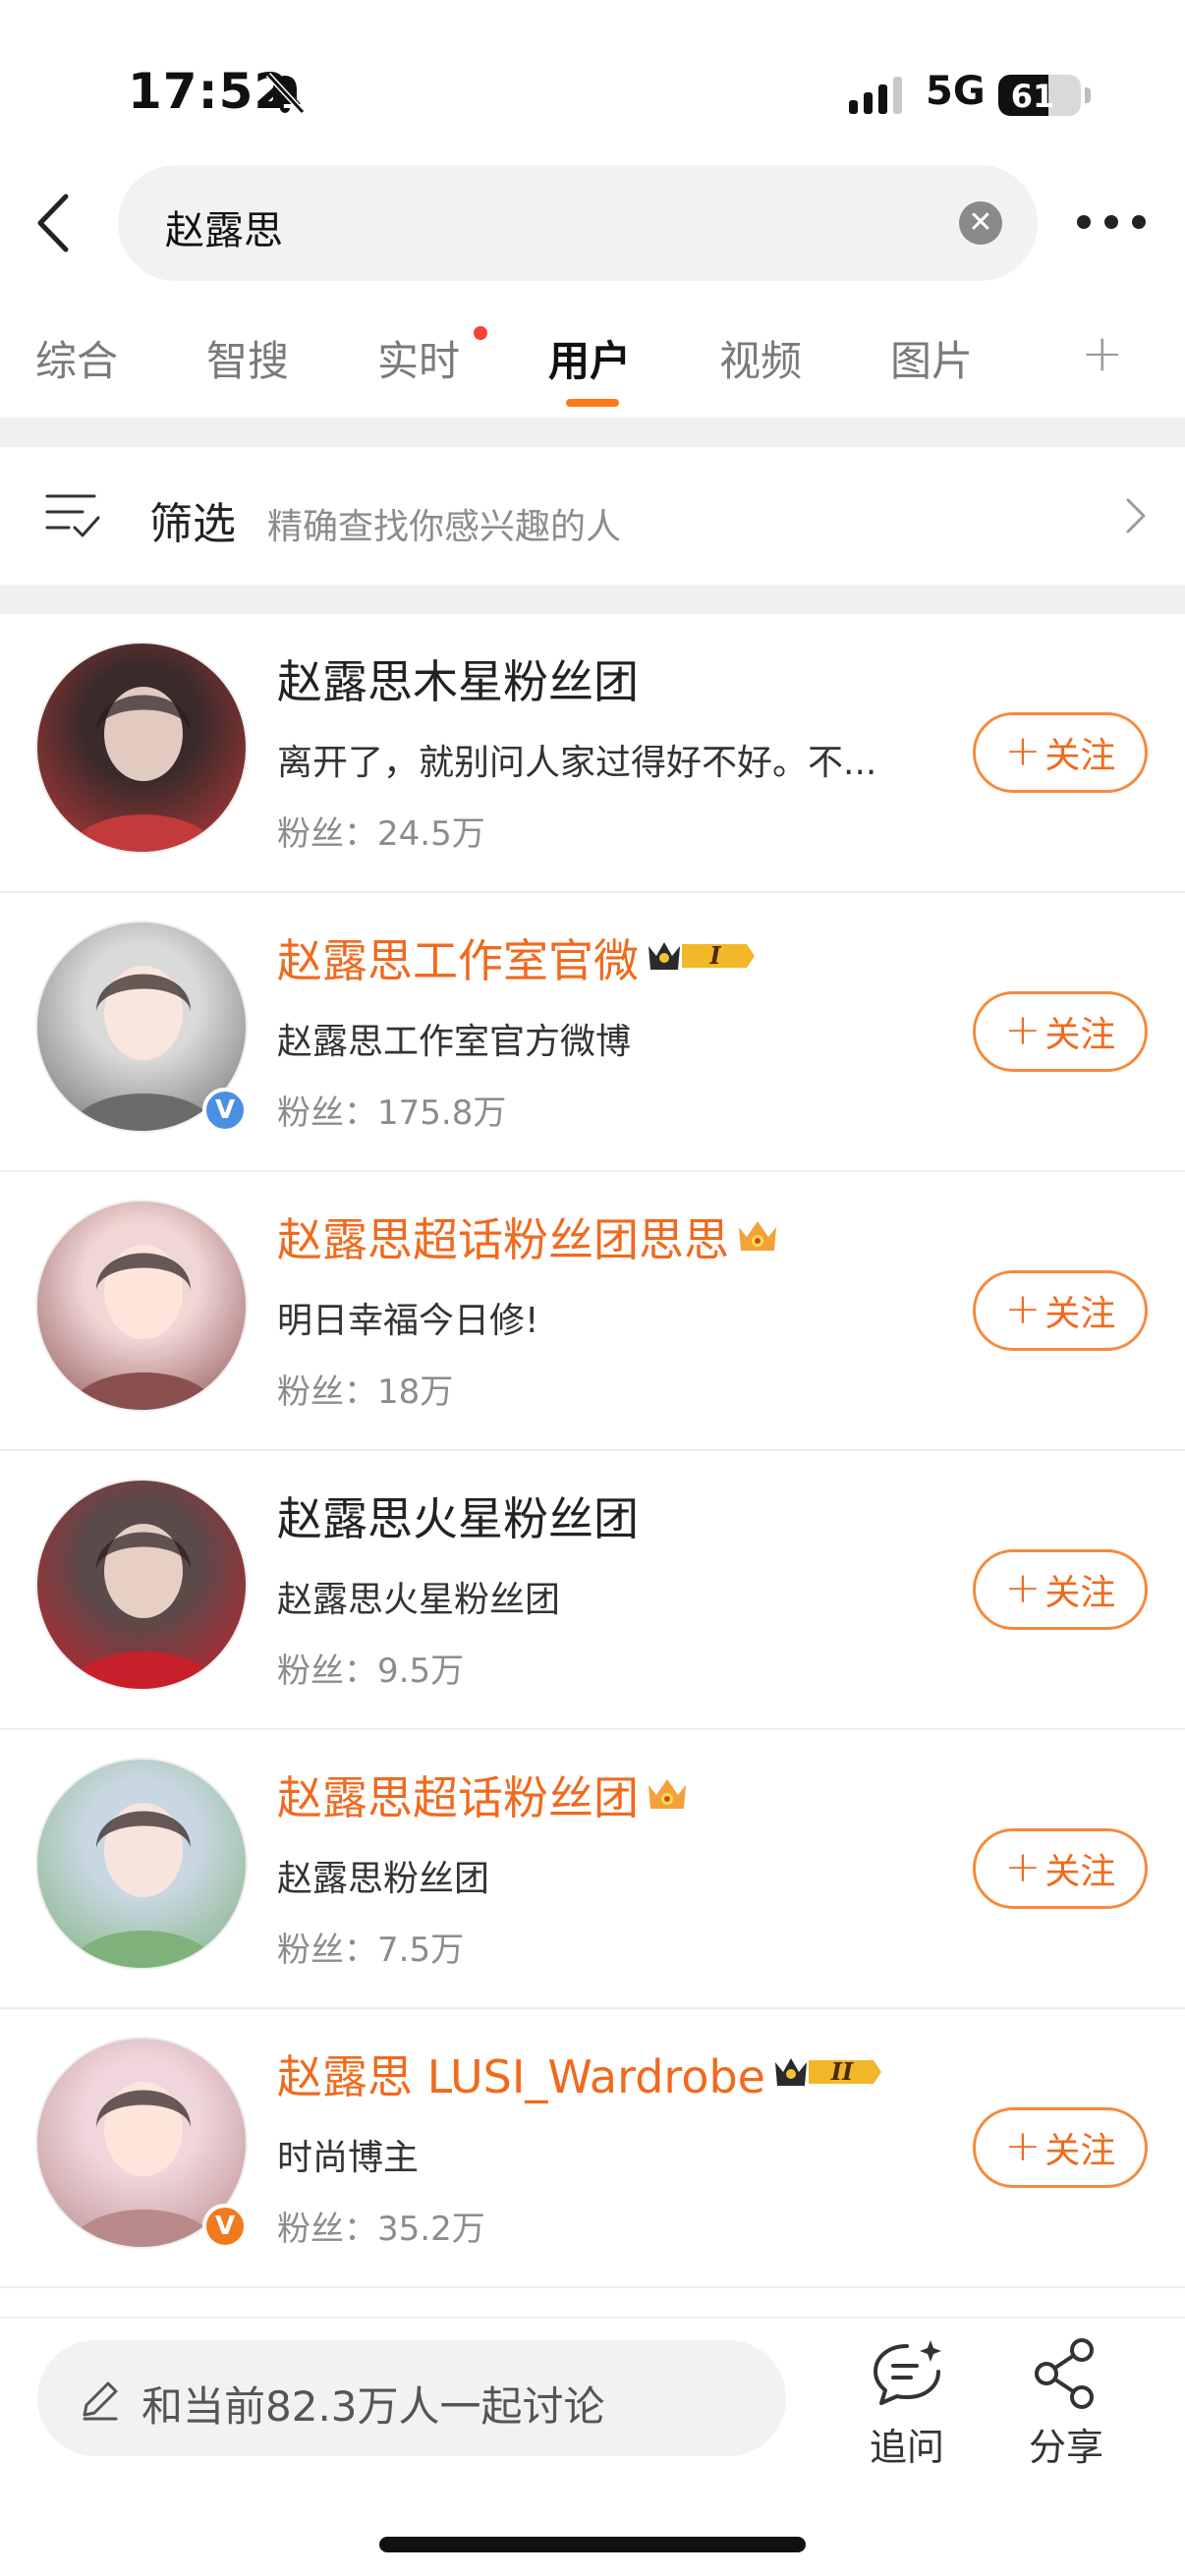 The height and width of the screenshot is (2576, 1185). What do you see at coordinates (76, 358) in the screenshot?
I see `tab-comprehensive: 综合` at bounding box center [76, 358].